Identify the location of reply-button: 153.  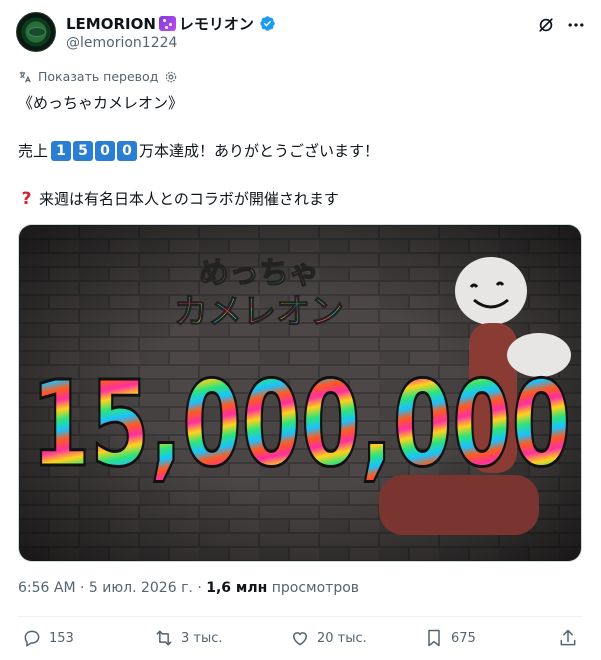
(48, 638).